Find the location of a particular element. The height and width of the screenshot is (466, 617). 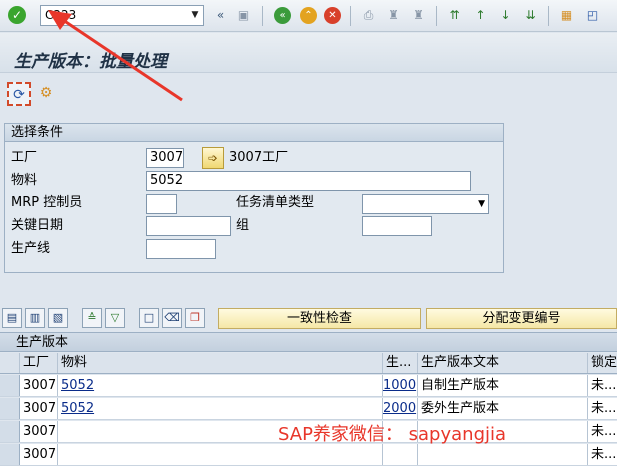

details-icon: ▥ is located at coordinates (35, 318).